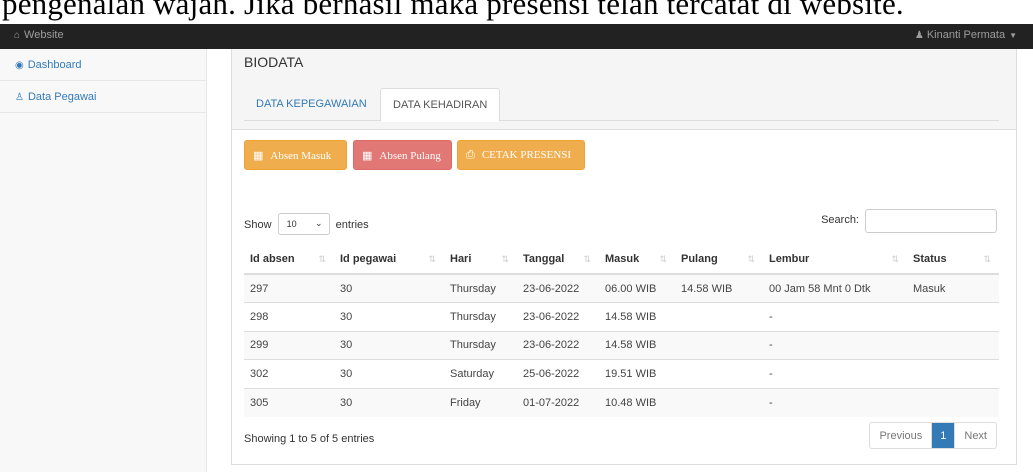  I want to click on panel-heading: BIODATA DATA KEPEGAWAIAN DATA KEHADIRAN, so click(624, 89).